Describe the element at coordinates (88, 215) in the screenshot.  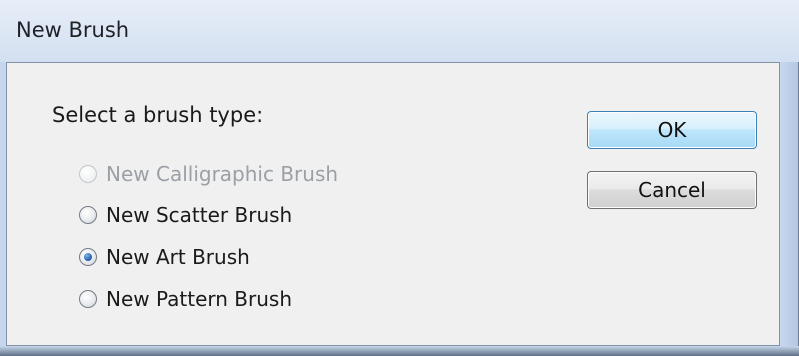
I see `radio-button-scatter` at that location.